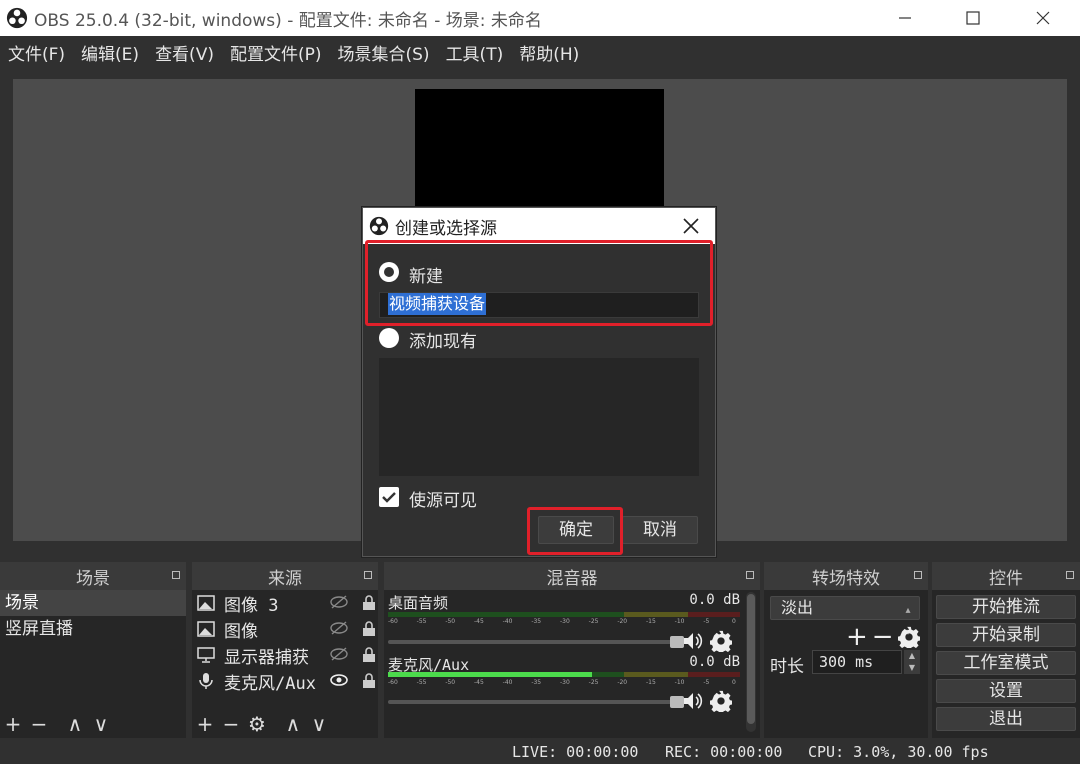  I want to click on menu-file: 文件(F), so click(36, 52).